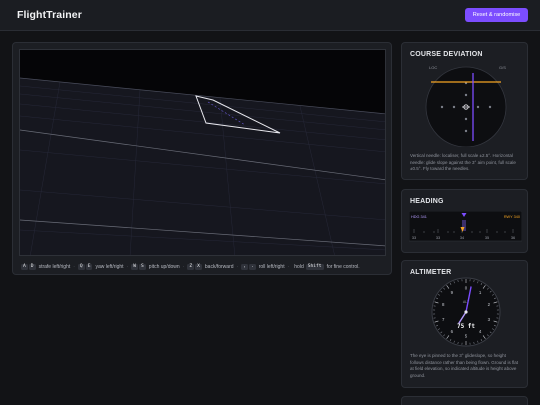 This screenshot has height=405, width=540. What do you see at coordinates (496, 15) in the screenshot?
I see `reset-randomise-button: Reset & randomise` at bounding box center [496, 15].